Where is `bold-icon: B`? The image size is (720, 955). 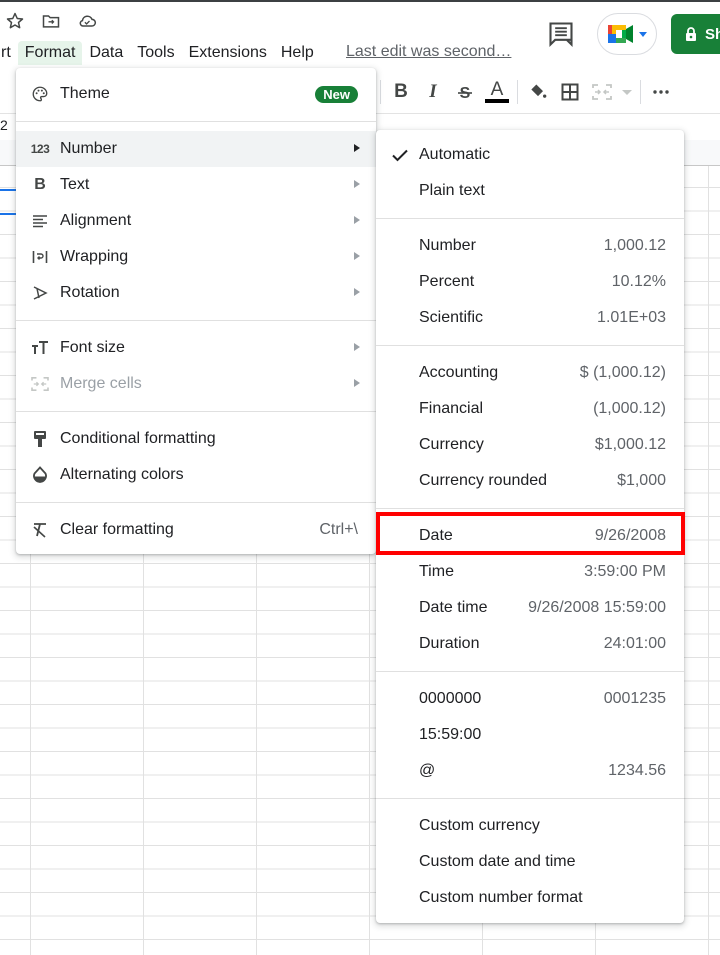
bold-icon: B is located at coordinates (401, 91).